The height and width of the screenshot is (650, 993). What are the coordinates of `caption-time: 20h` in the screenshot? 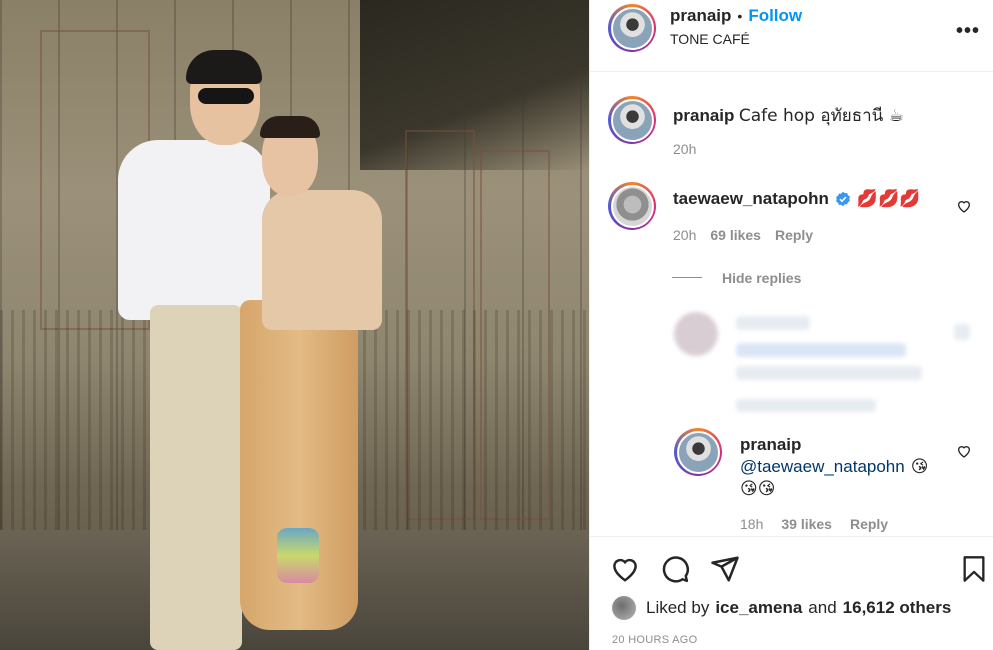 It's located at (685, 149).